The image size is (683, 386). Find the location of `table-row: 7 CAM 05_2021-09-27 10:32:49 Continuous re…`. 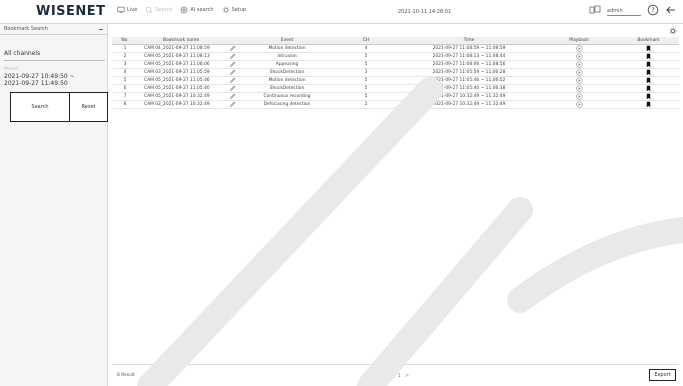

table-row: 7 CAM 05_2021-09-27 10:32:49 Continuous re… is located at coordinates (395, 96).